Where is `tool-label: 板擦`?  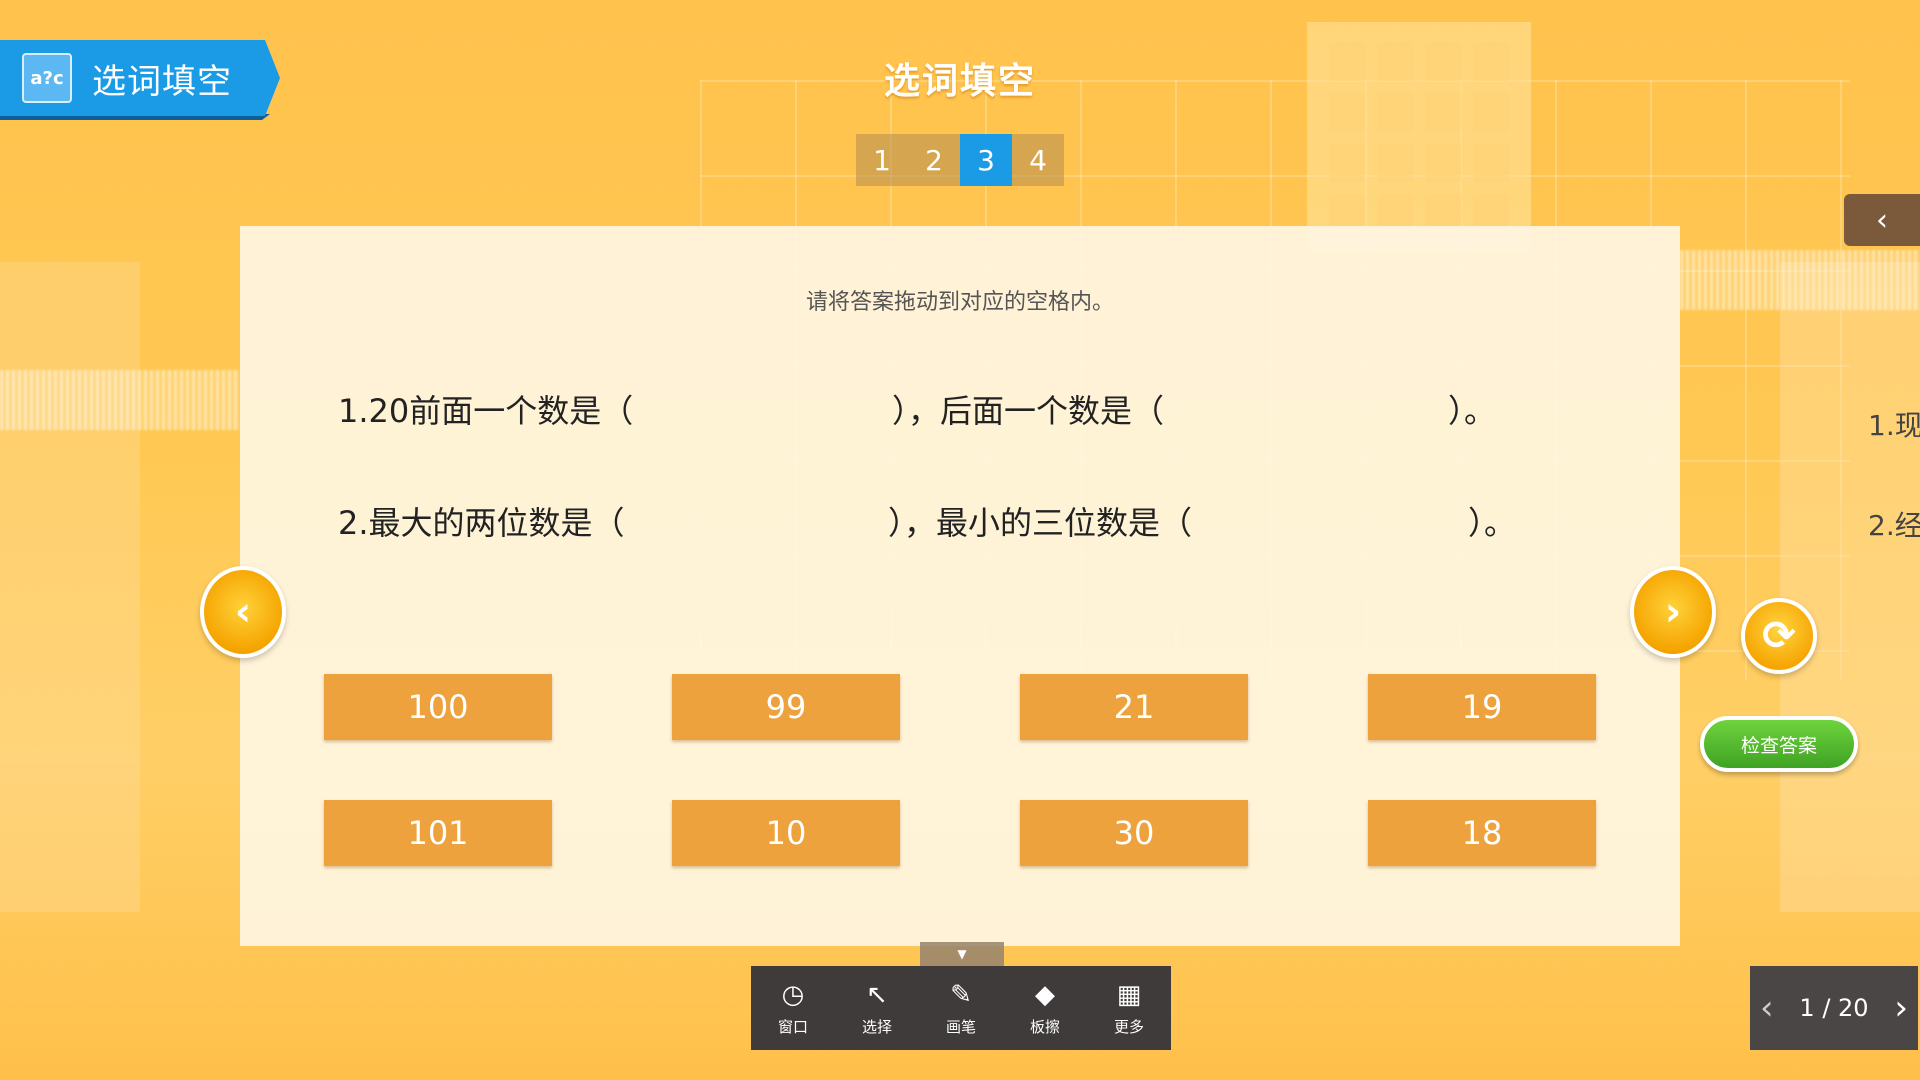 tool-label: 板擦 is located at coordinates (1044, 1026).